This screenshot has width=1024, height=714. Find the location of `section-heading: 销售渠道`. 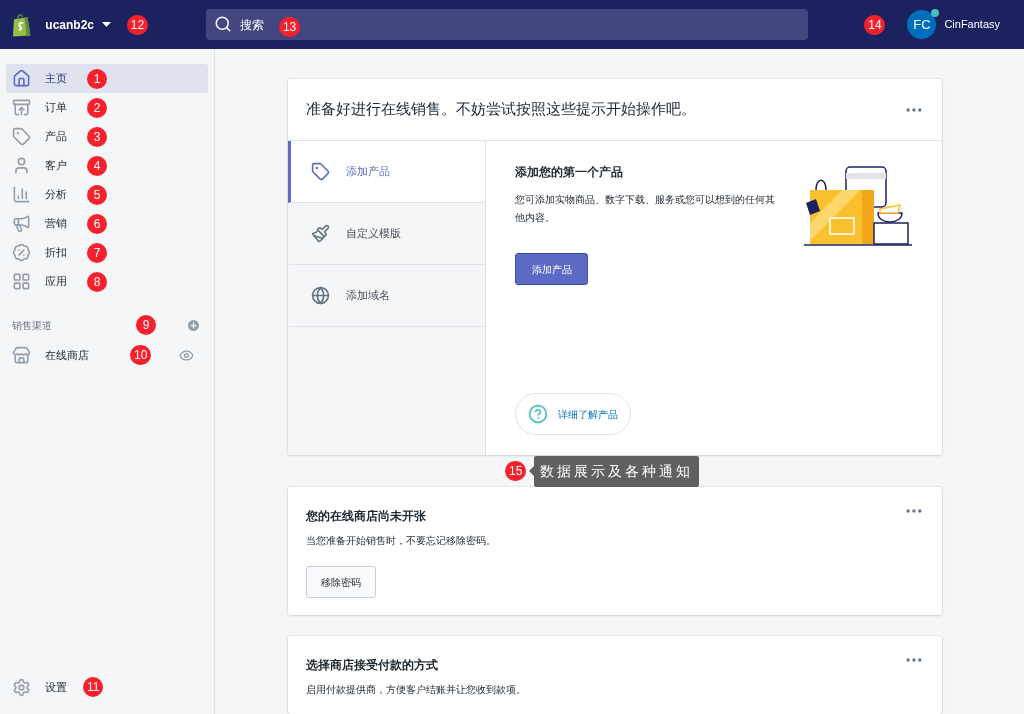

section-heading: 销售渠道 is located at coordinates (32, 325).